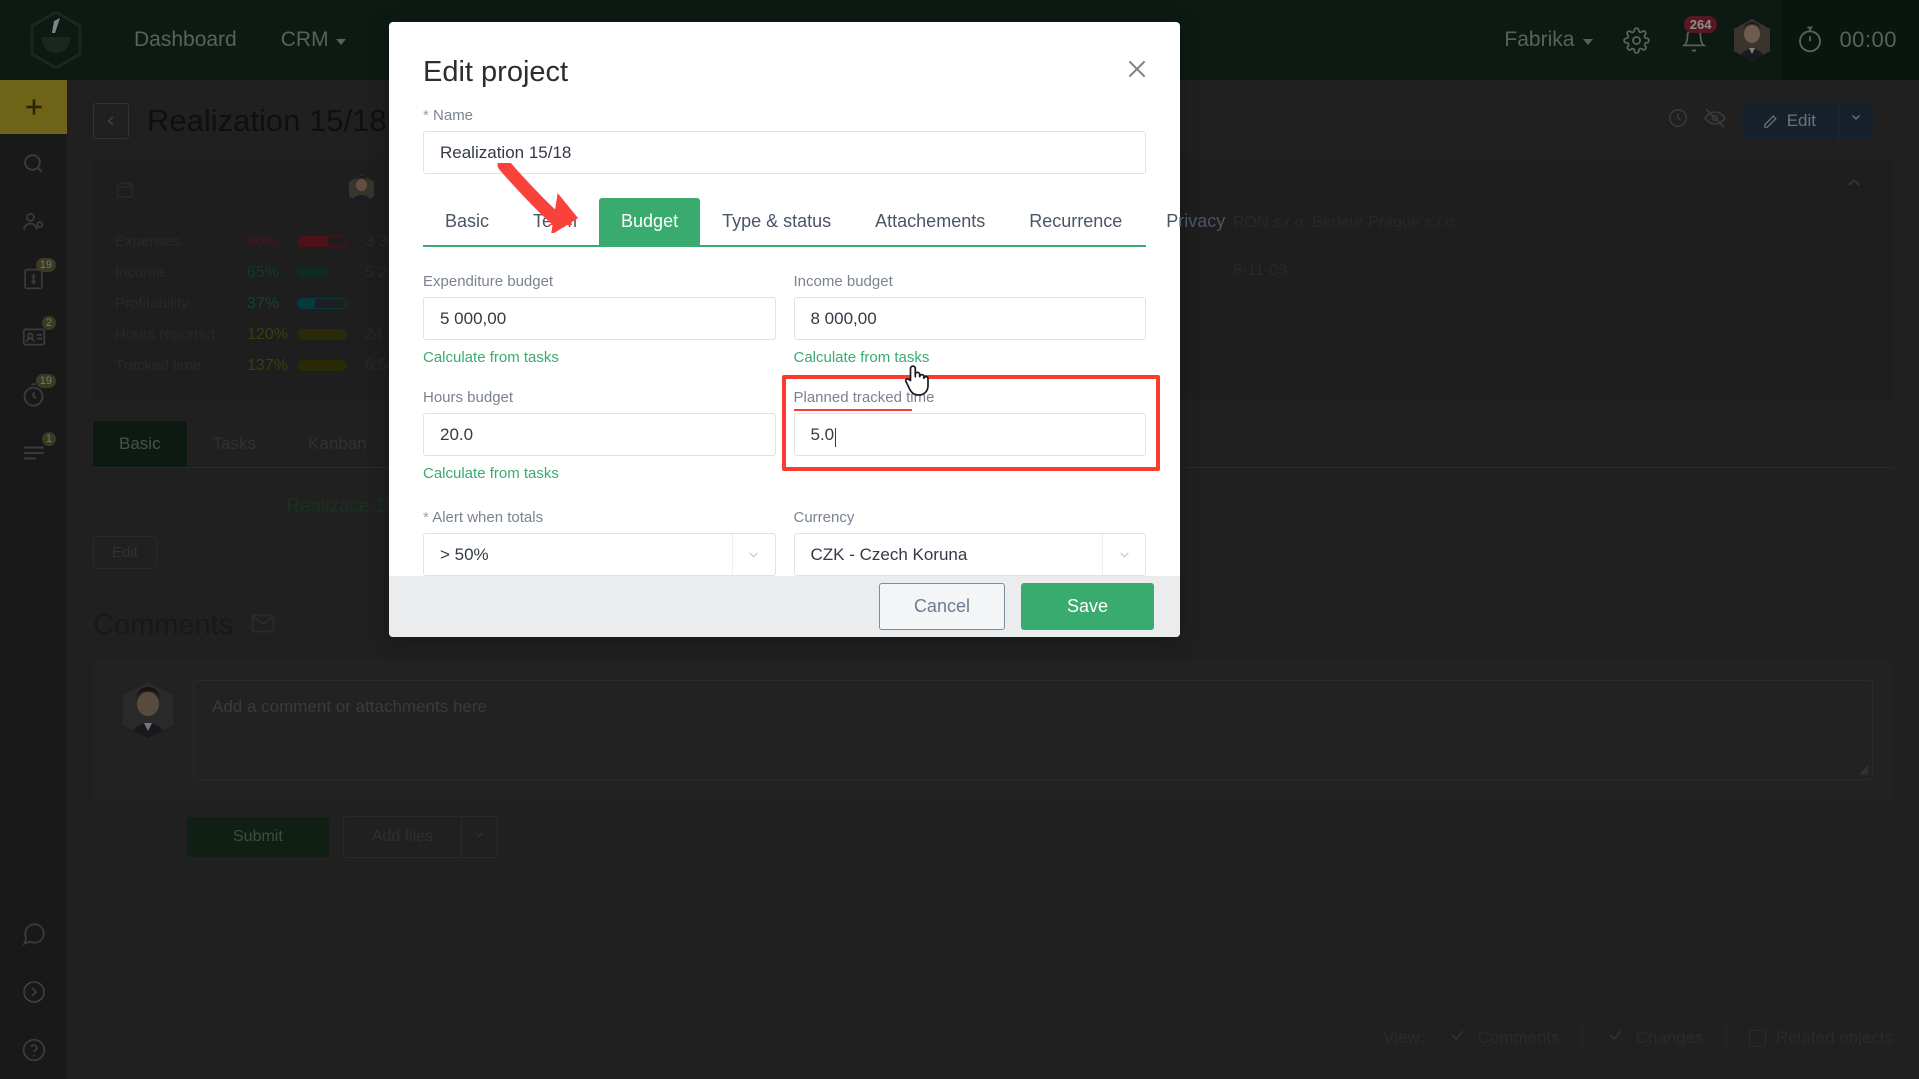  Describe the element at coordinates (784, 606) in the screenshot. I see `dialog-footer: Cancel Save` at that location.